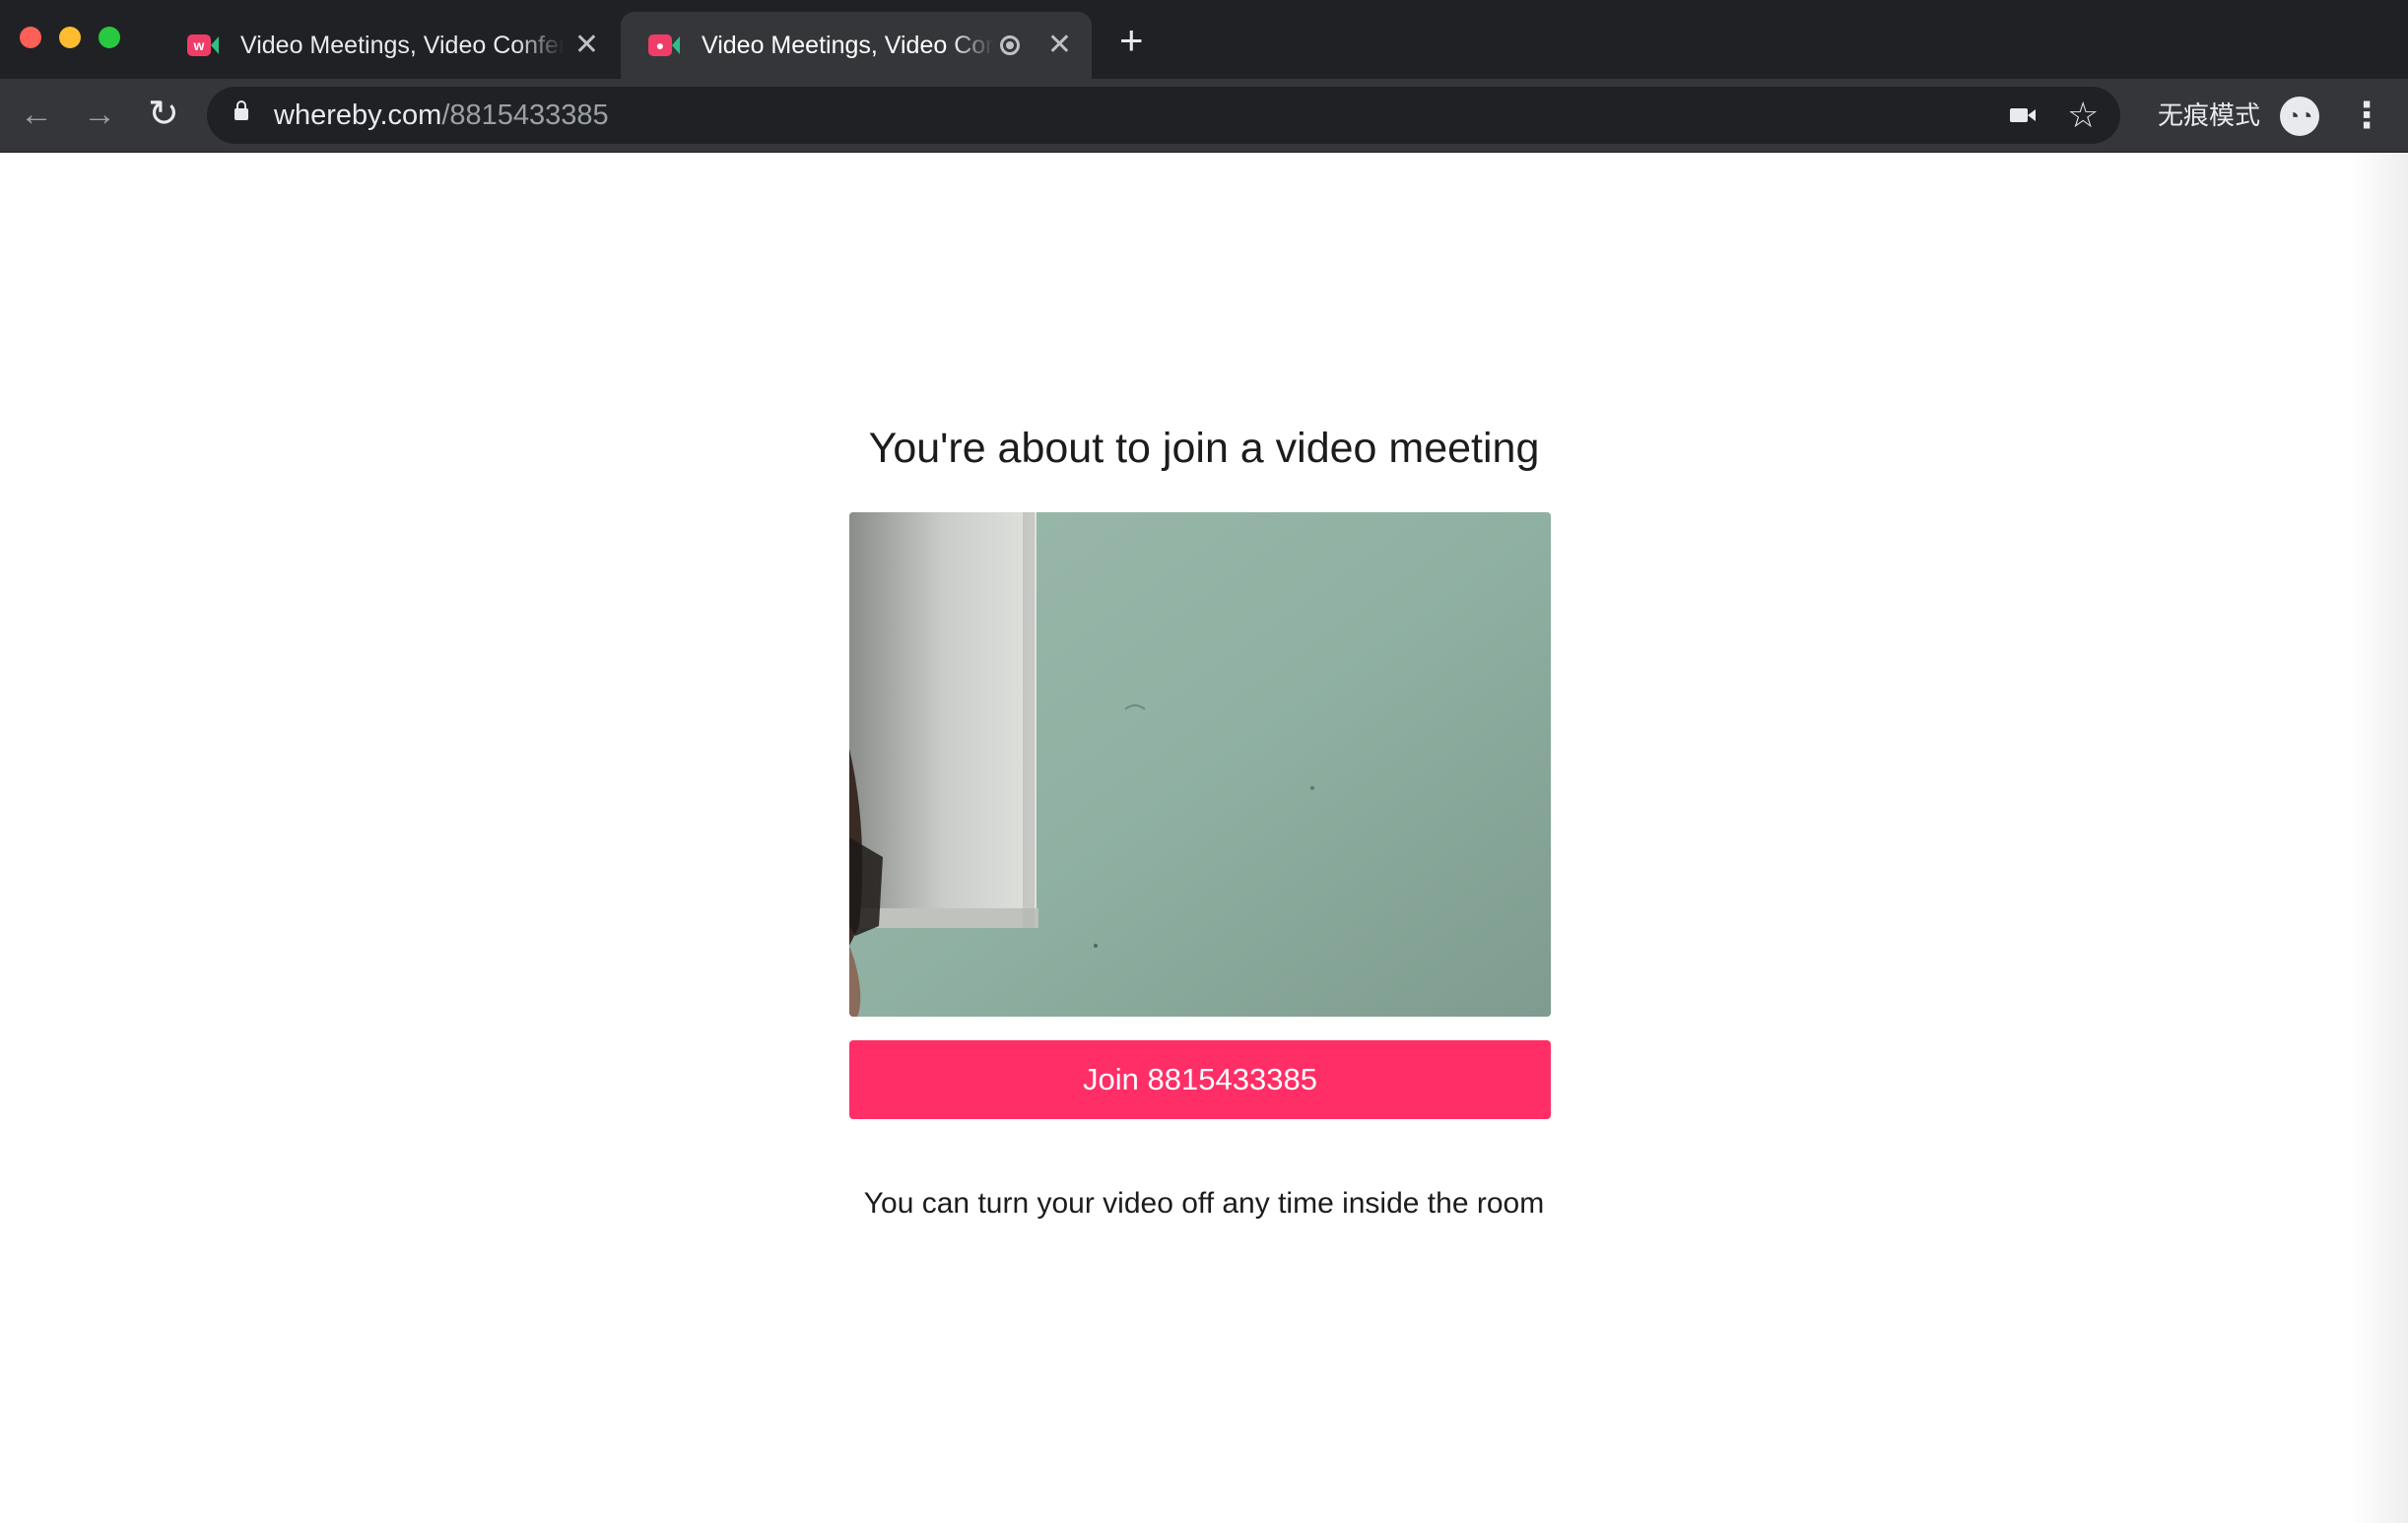 This screenshot has height=1523, width=2408. I want to click on url-text: whereby.com/8815433385, so click(441, 116).